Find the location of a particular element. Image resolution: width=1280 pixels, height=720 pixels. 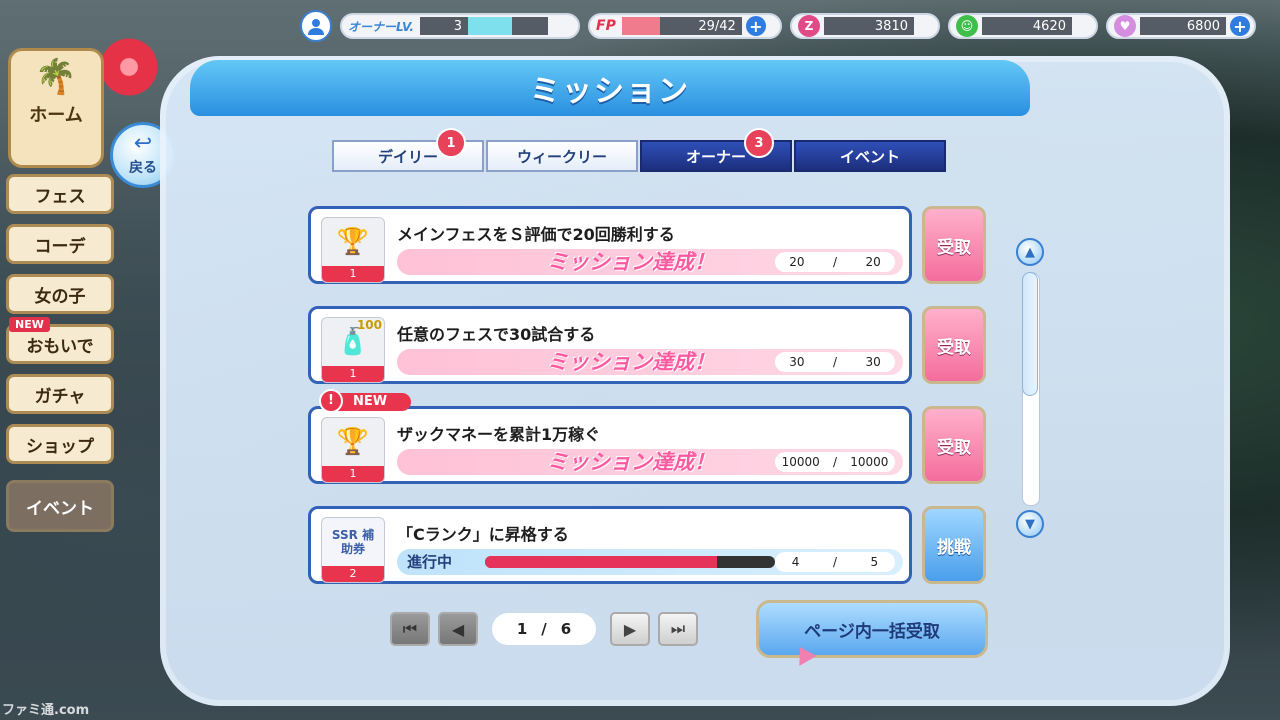

mission-title: メインフェスをＳ評価で20回勝利する is located at coordinates (536, 234).